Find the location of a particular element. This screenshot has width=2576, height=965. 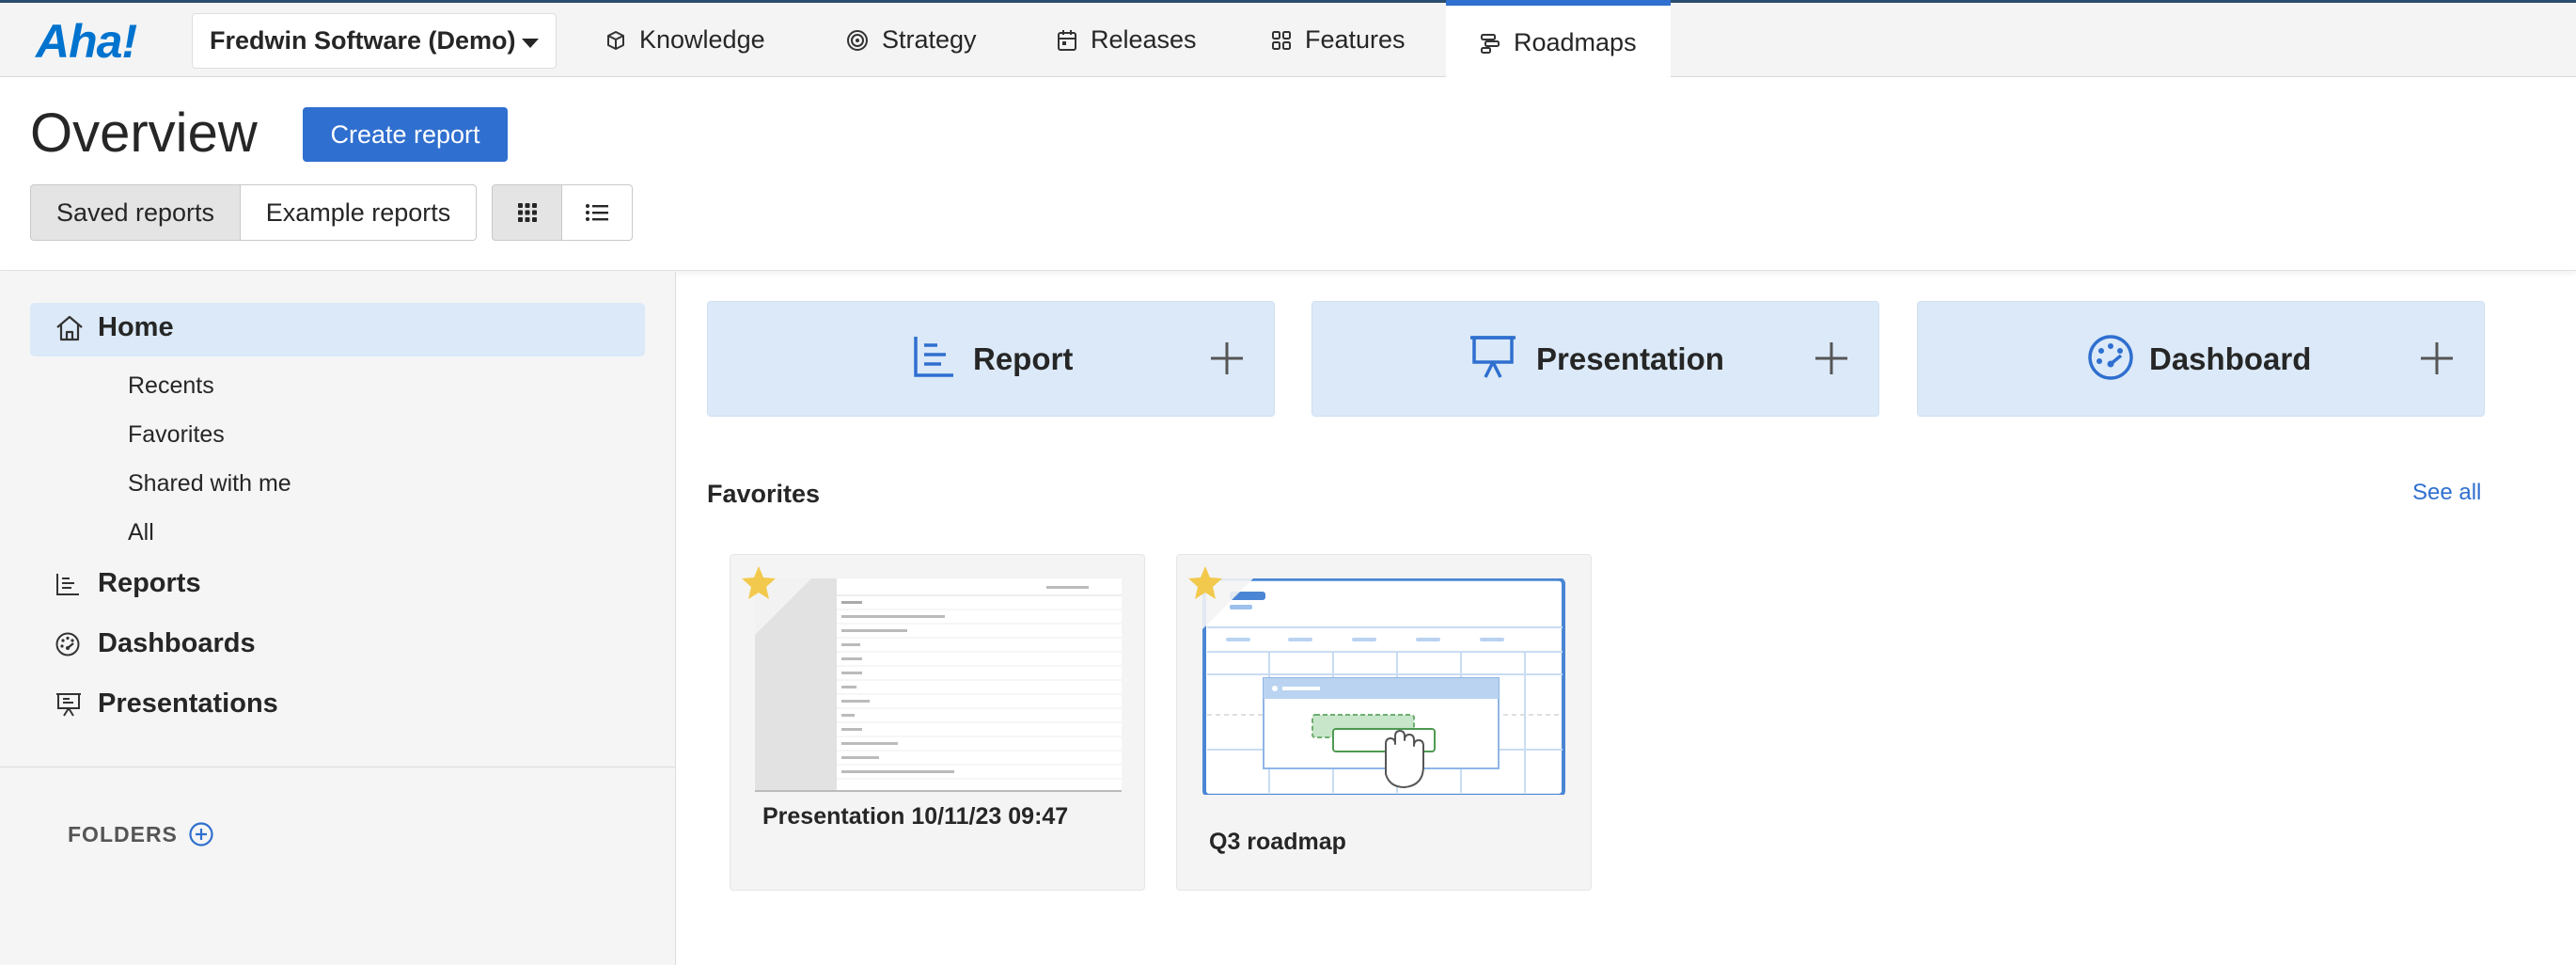

roadmap-thumbnail is located at coordinates (1385, 686).